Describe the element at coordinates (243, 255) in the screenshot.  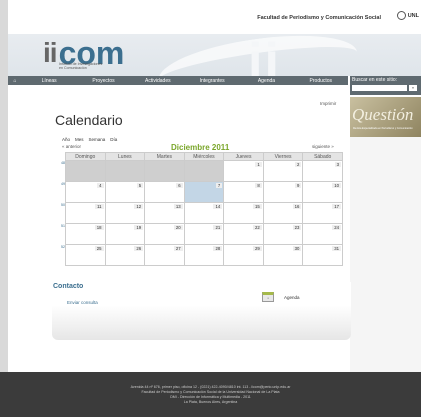
I see `calendar-day-cell: 29` at that location.